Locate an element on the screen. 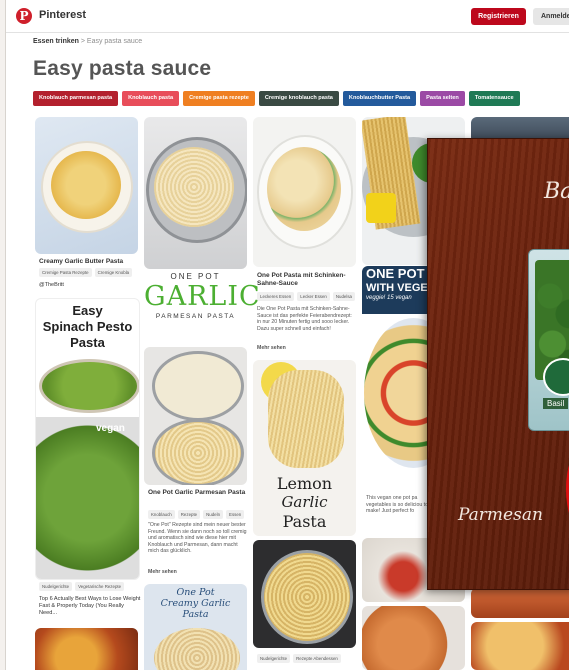 The image size is (569, 670). page-title: Easy pasta sauce is located at coordinates (122, 68).